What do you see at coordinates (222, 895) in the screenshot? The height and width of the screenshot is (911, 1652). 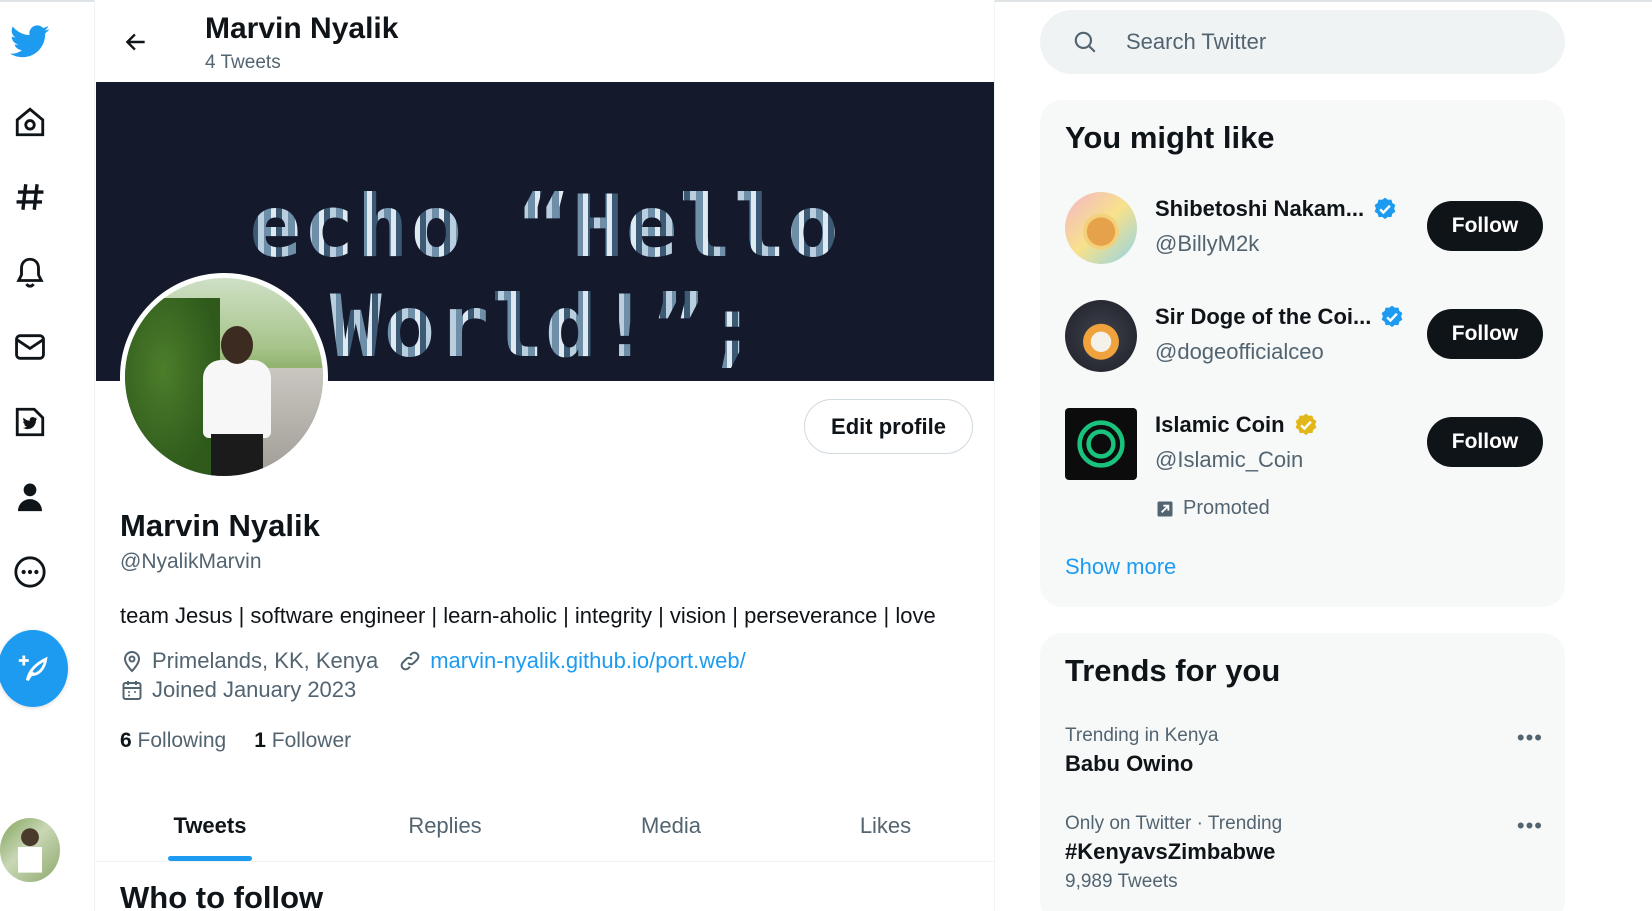 I see `who-to-follow-title: Who to follow` at bounding box center [222, 895].